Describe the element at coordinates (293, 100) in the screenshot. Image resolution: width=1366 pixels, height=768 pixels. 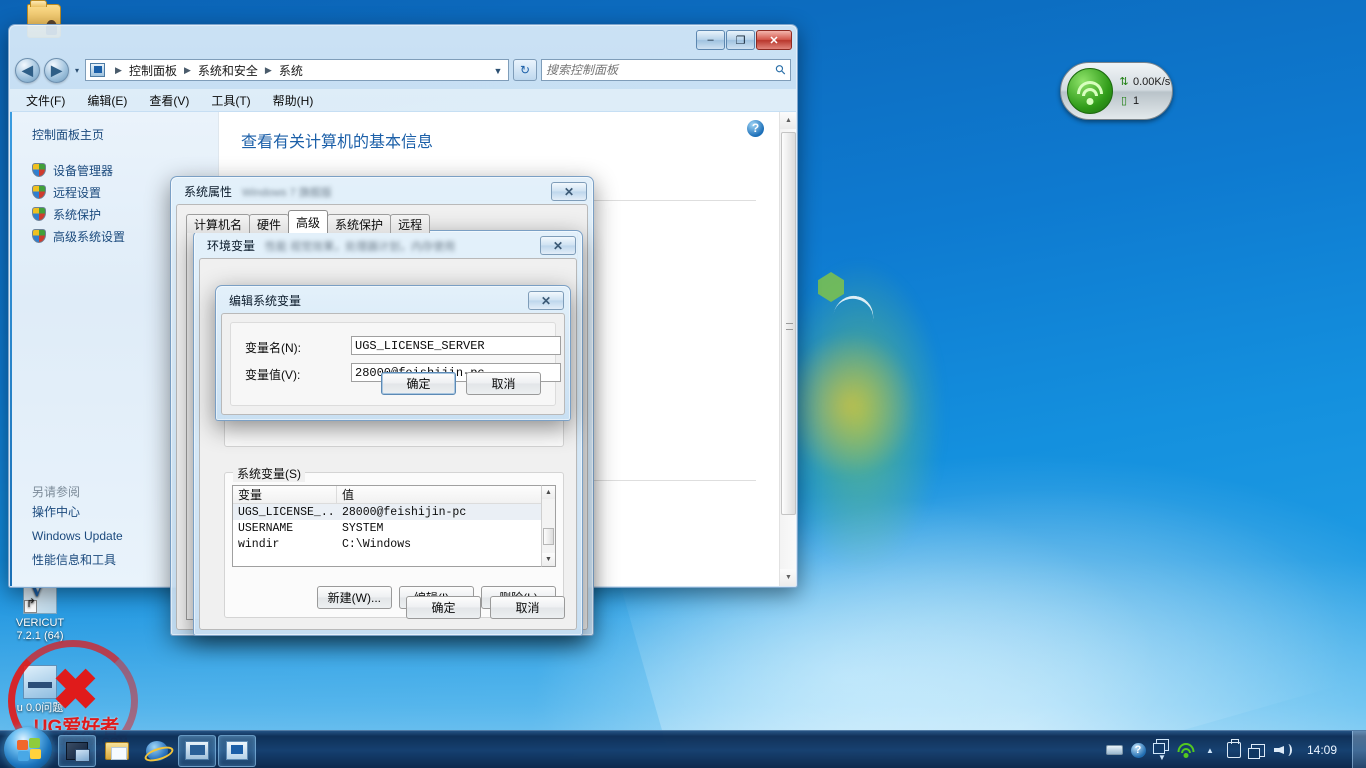
I see `menu-help: 帮助(H)` at that location.